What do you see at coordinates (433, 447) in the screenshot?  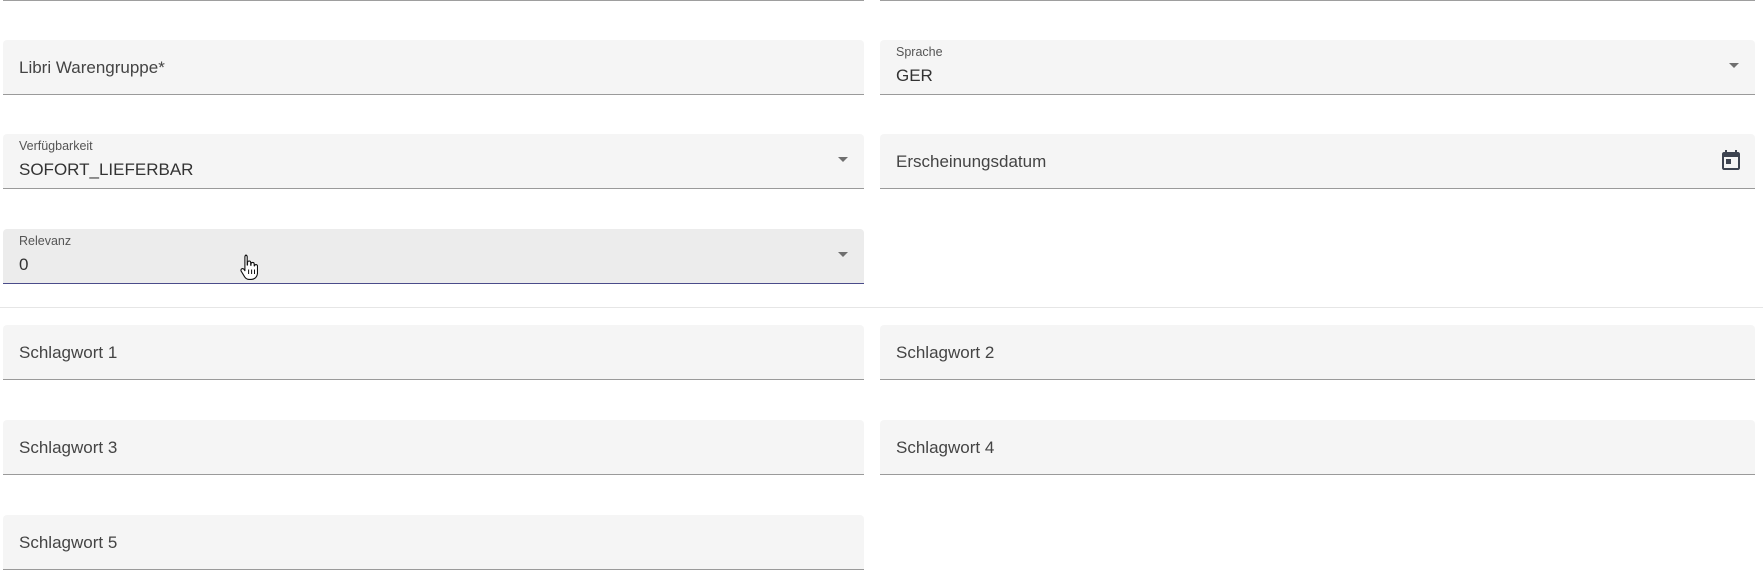 I see `schlagwort-3-input: Schlagwort 3` at bounding box center [433, 447].